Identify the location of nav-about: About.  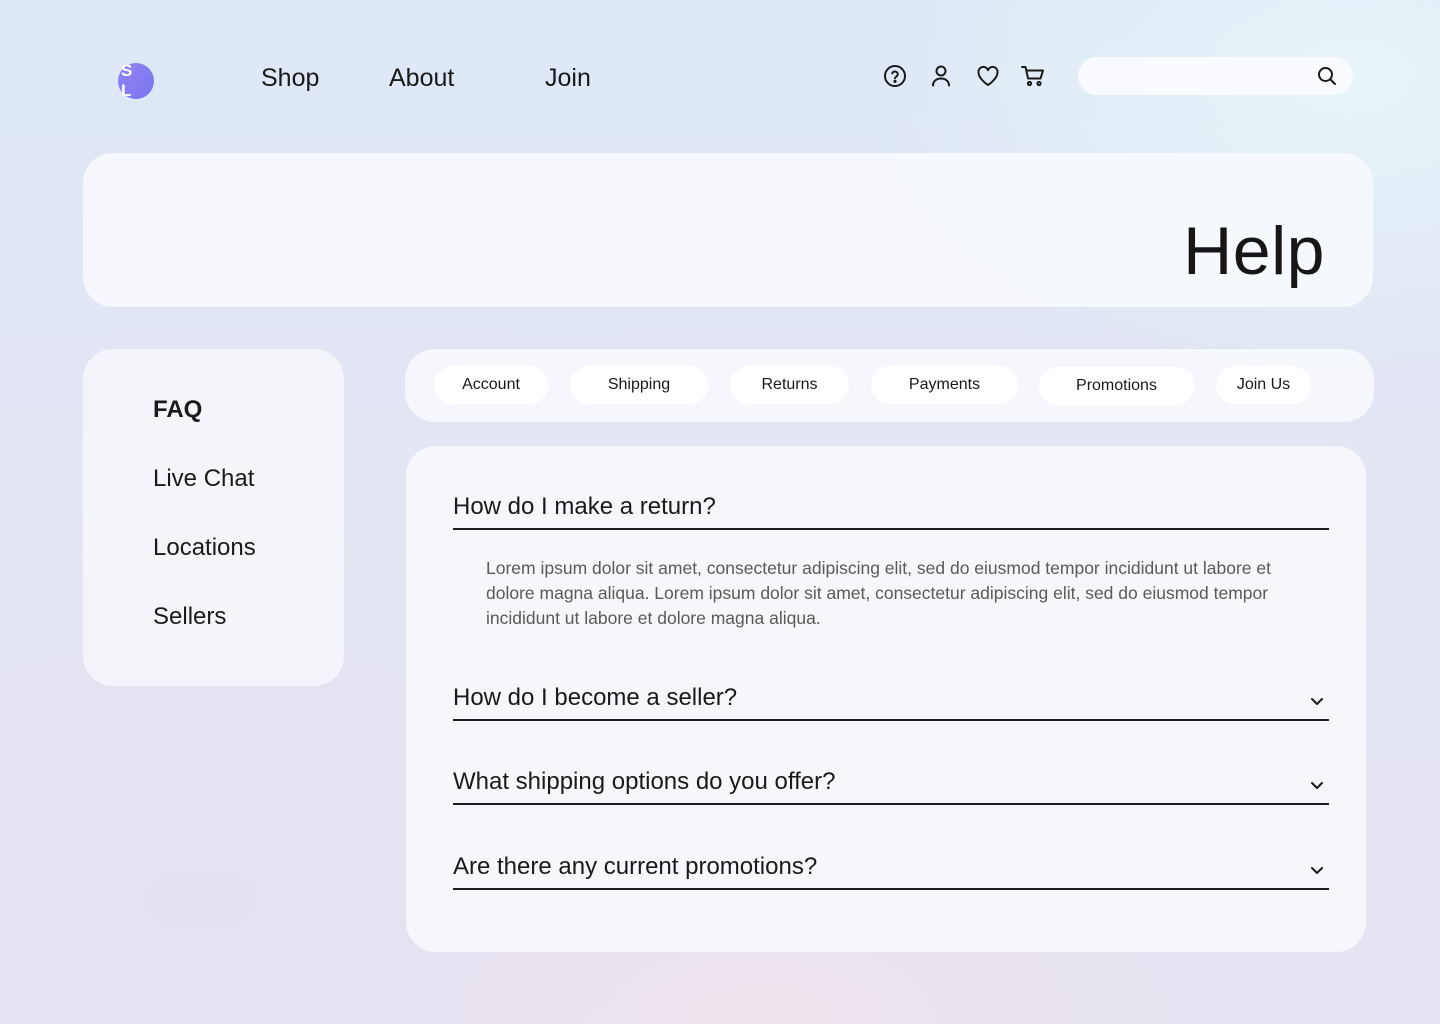
(421, 78).